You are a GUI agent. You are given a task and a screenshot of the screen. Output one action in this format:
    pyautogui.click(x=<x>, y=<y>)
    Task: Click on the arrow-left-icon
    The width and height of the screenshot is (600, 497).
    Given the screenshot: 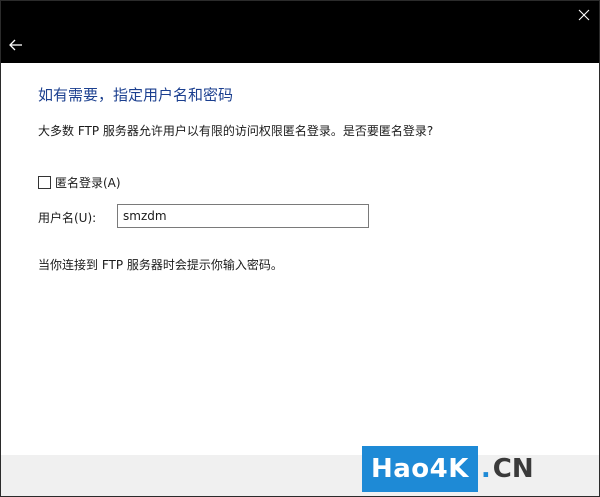 What is the action you would take?
    pyautogui.click(x=15, y=45)
    